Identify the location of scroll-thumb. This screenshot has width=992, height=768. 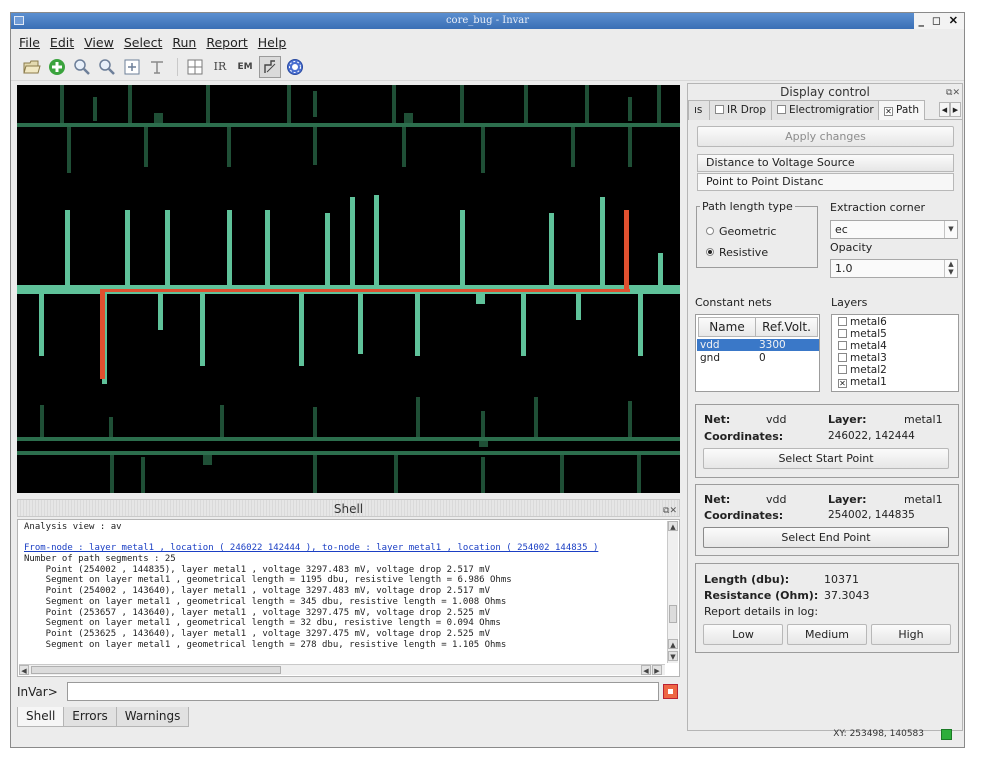
(673, 614).